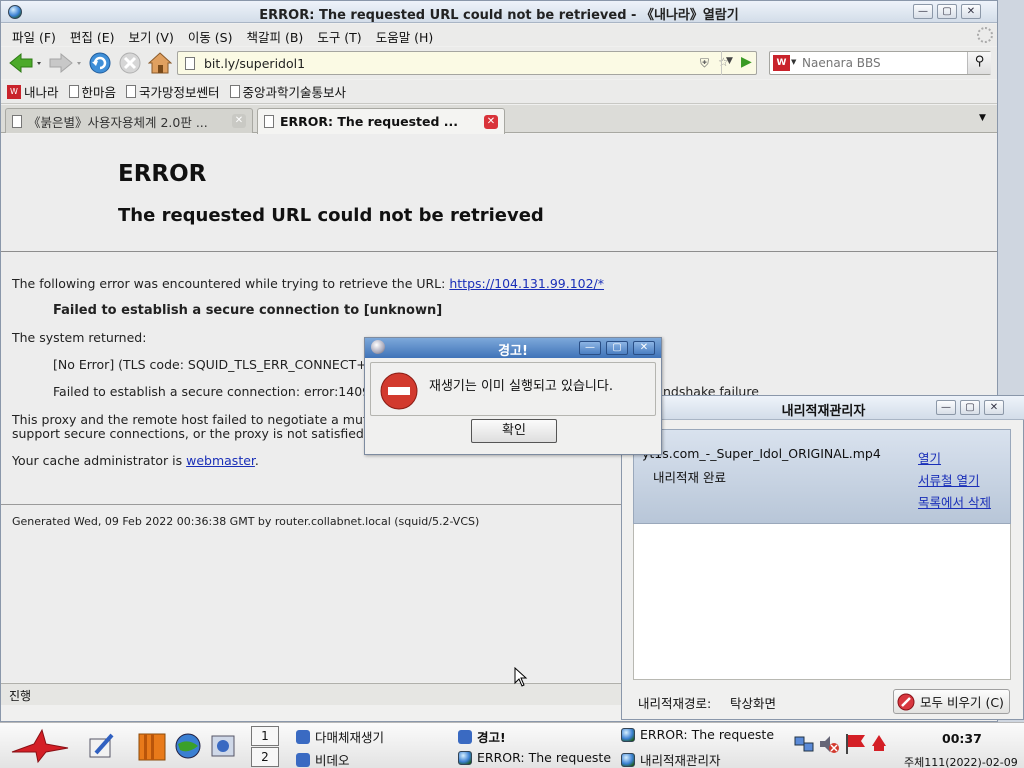 The image size is (1024, 768). Describe the element at coordinates (188, 746) in the screenshot. I see `browser-launcher-icon` at that location.